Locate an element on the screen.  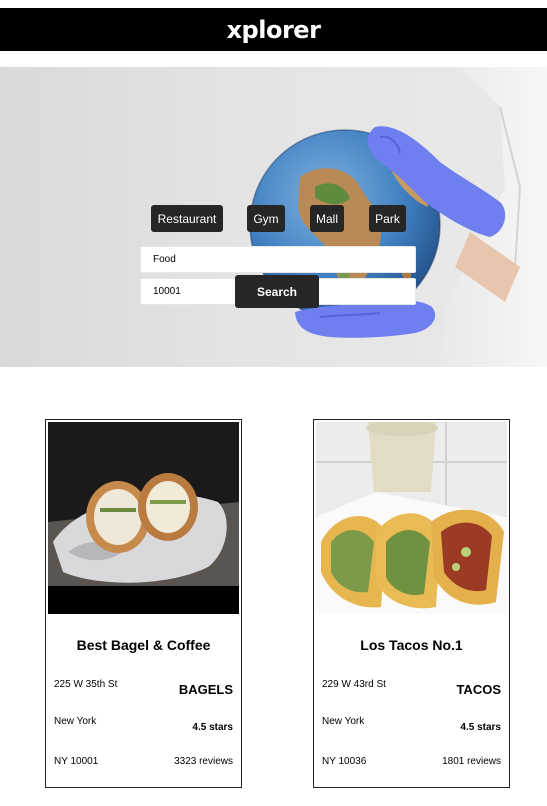
result-name: Los Tacos No.1 is located at coordinates (411, 645).